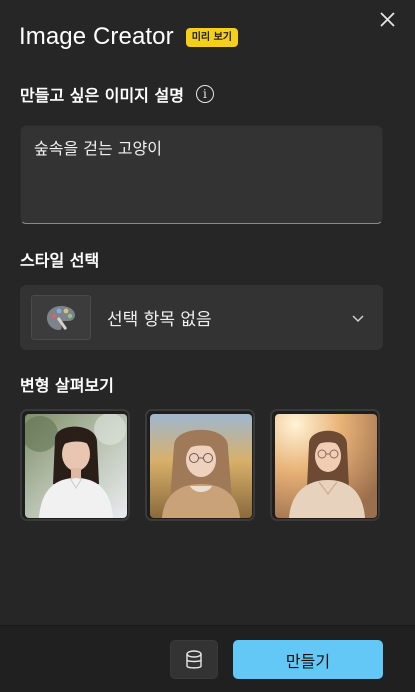 The image size is (415, 692). What do you see at coordinates (201, 174) in the screenshot?
I see `description-input: 숲속을 걷는 고양이` at bounding box center [201, 174].